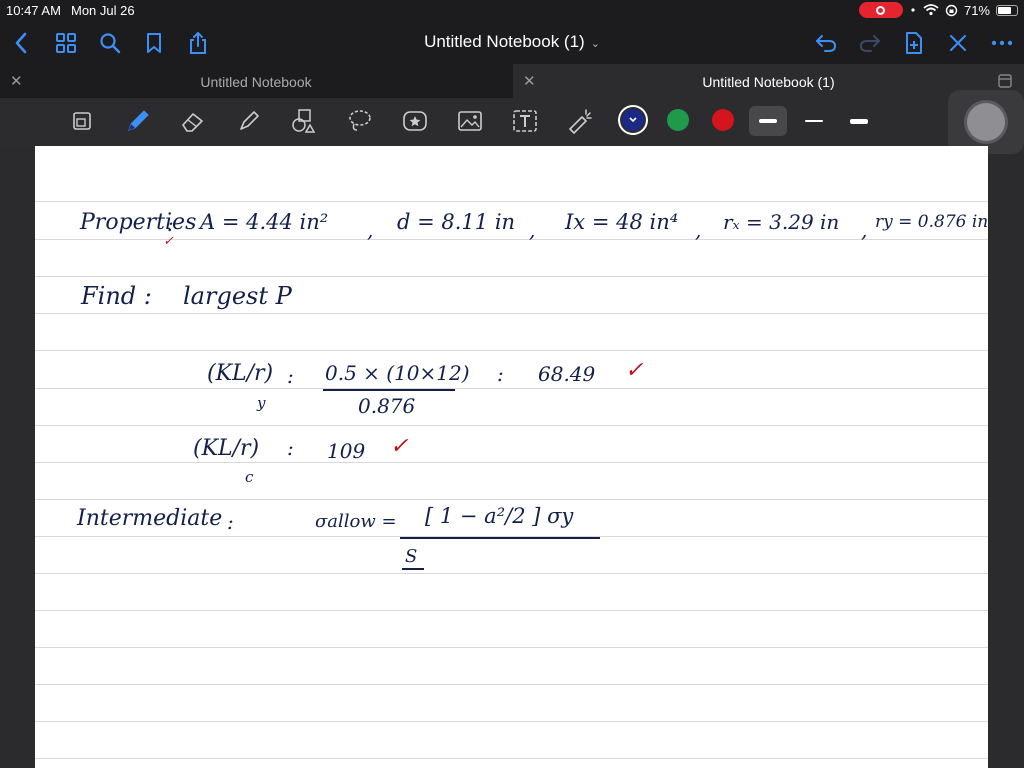 The width and height of the screenshot is (1024, 768). I want to click on battery-level, so click(1004, 10).